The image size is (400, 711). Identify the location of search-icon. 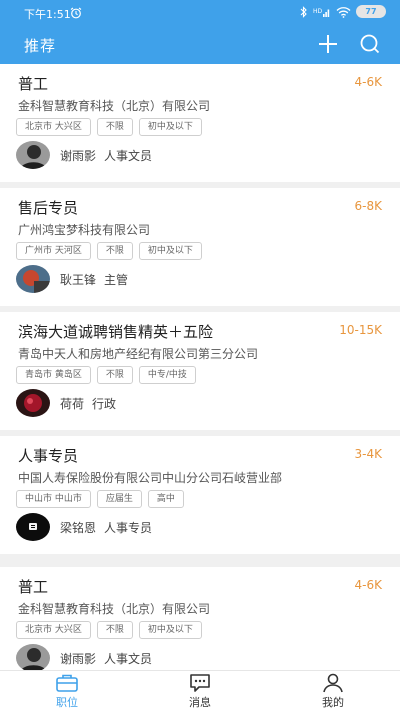
(370, 44).